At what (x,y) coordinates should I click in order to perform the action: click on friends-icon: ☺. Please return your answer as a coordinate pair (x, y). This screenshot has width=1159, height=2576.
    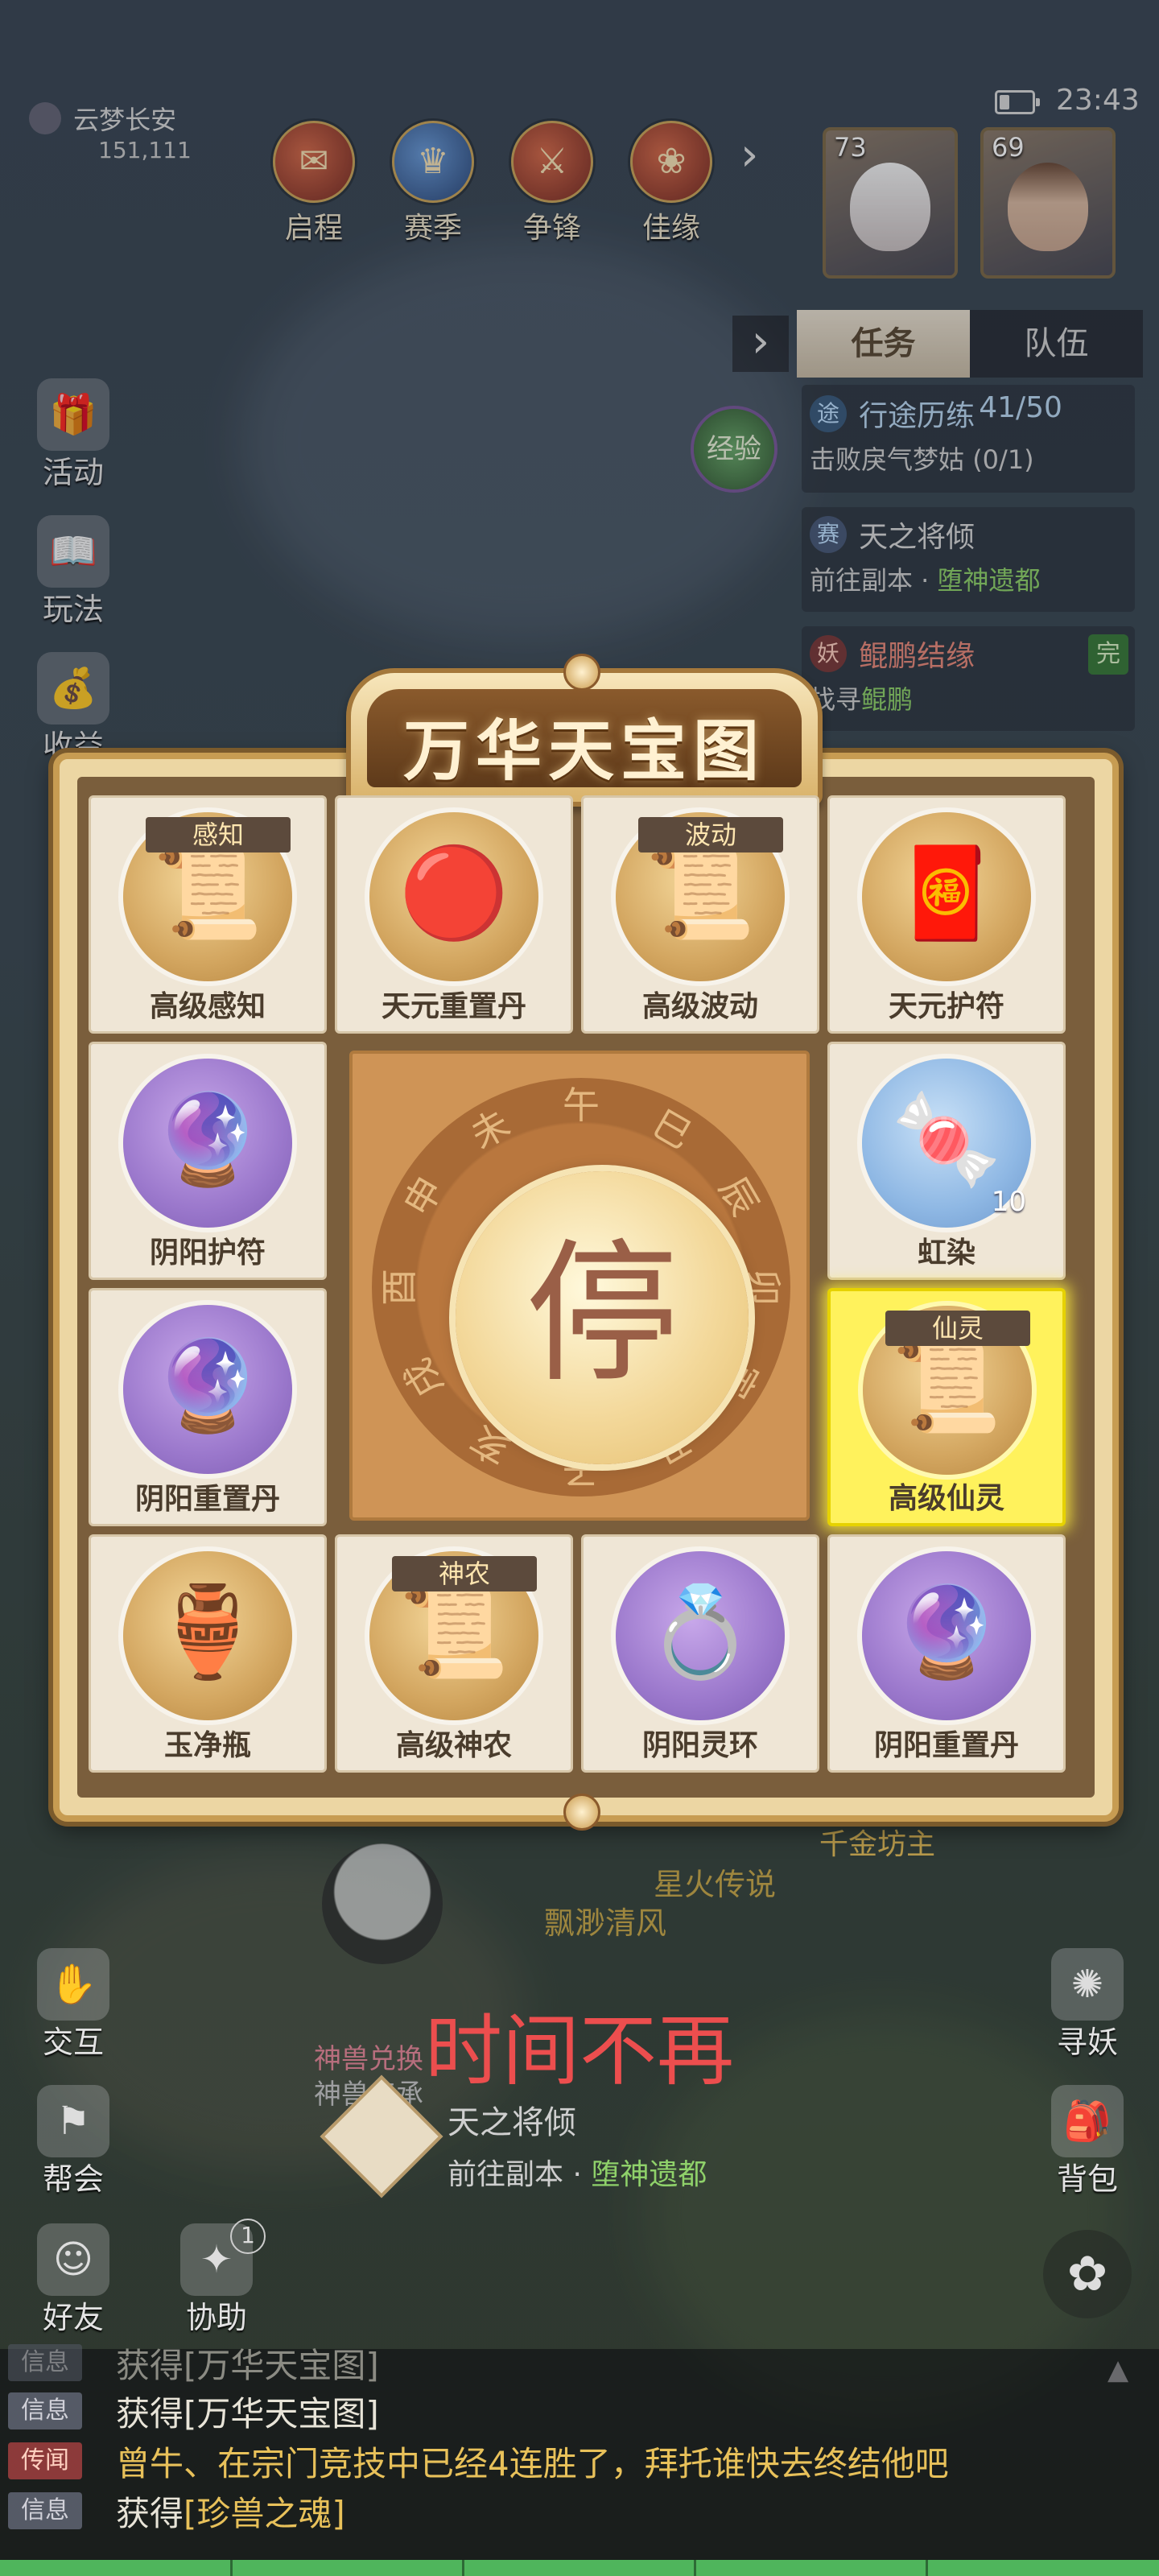
    Looking at the image, I should click on (73, 2259).